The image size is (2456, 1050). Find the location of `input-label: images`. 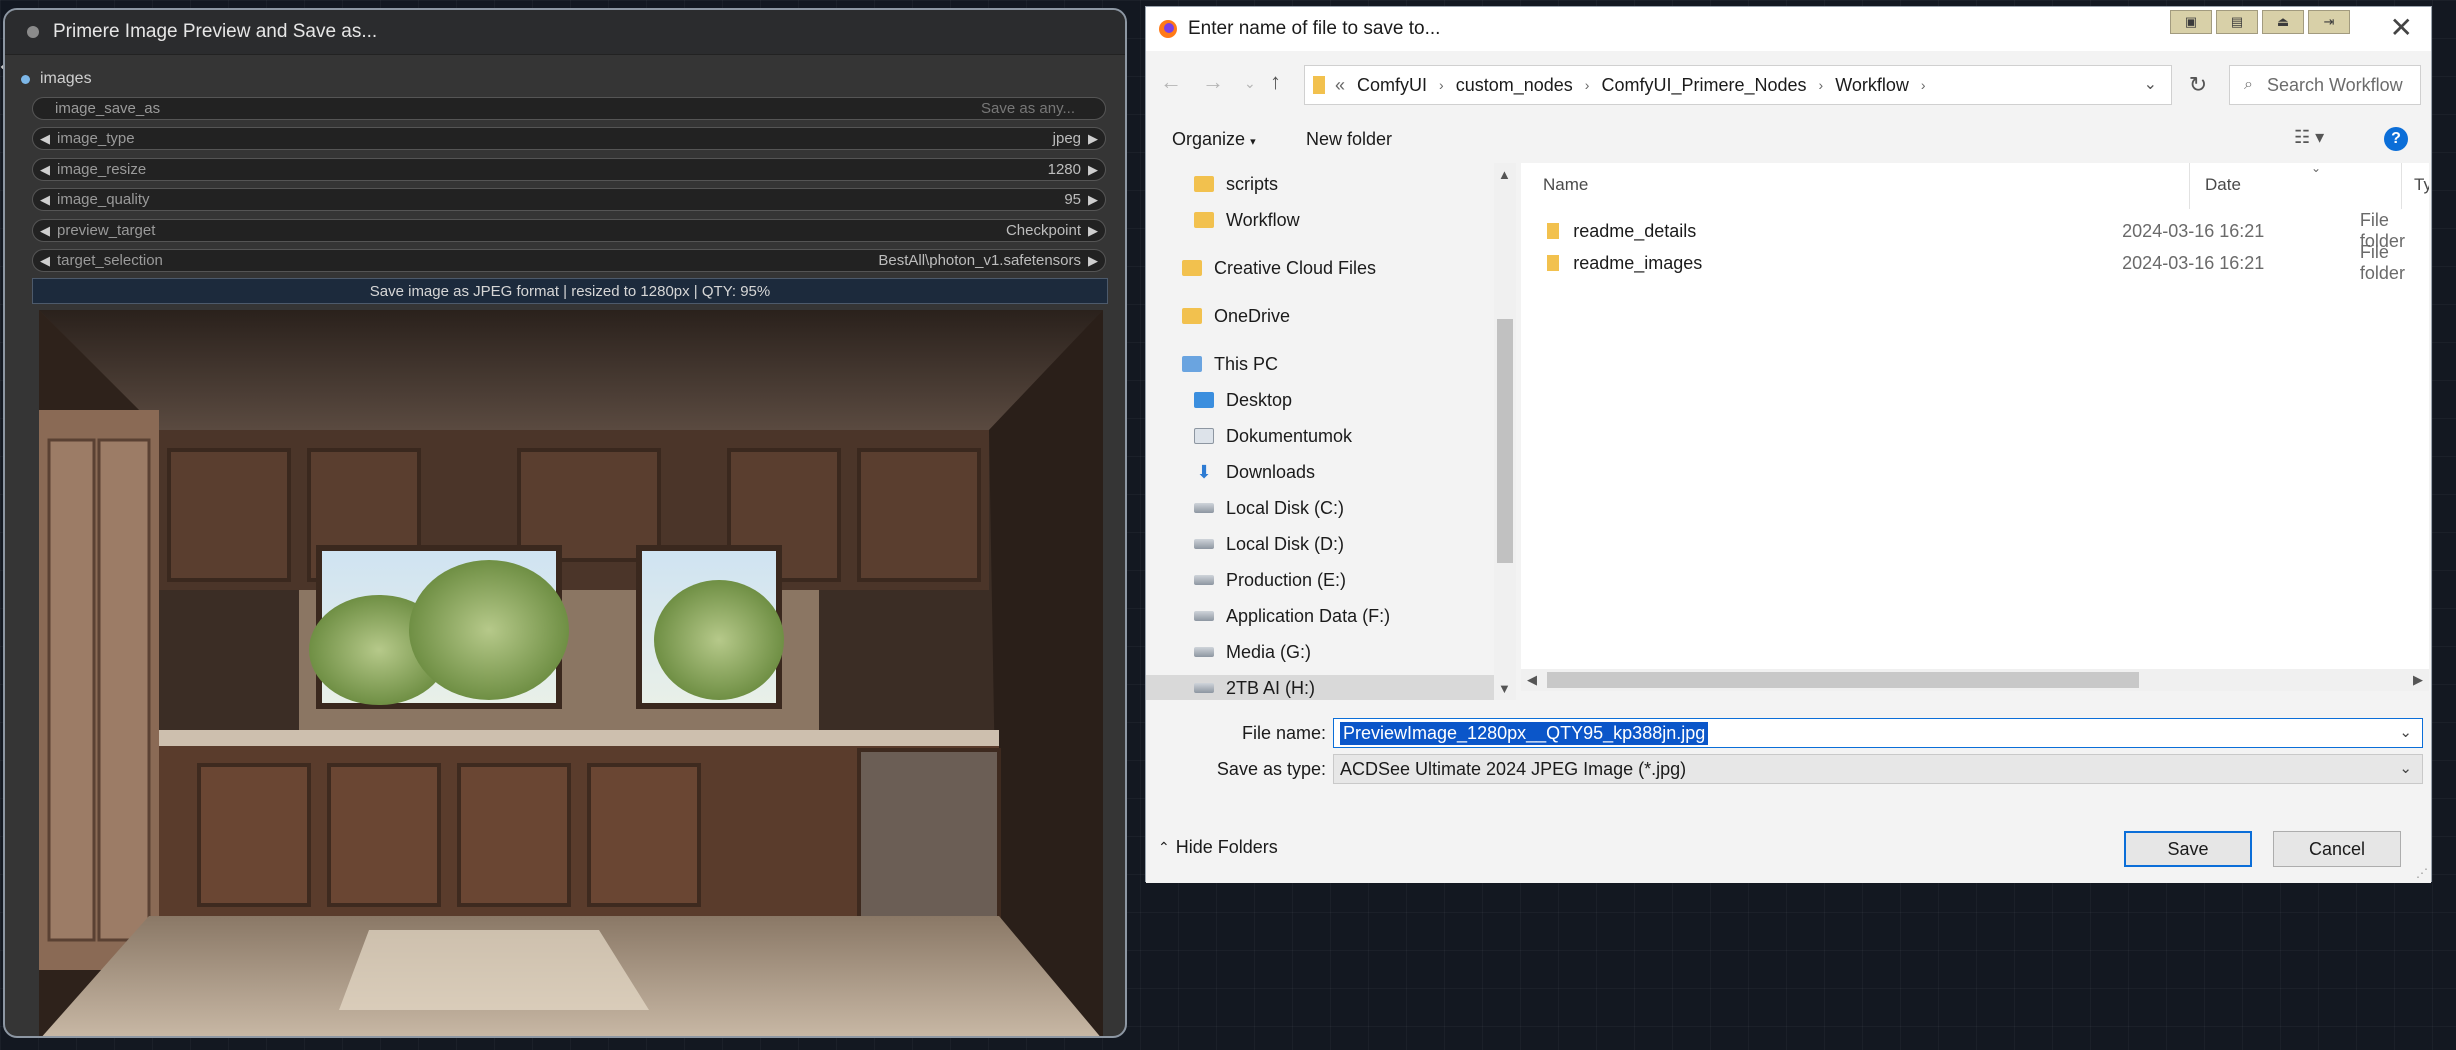

input-label: images is located at coordinates (66, 78).